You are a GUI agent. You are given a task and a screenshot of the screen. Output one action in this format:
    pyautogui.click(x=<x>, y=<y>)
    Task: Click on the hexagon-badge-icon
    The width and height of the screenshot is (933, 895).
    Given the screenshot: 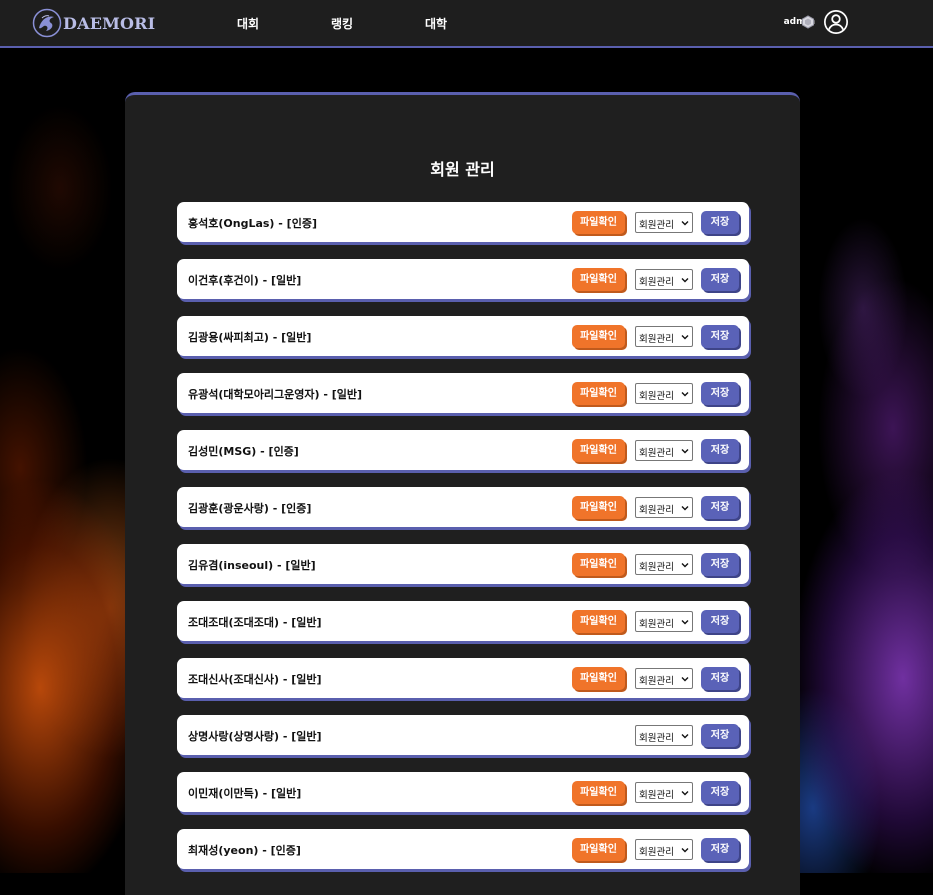 What is the action you would take?
    pyautogui.click(x=808, y=22)
    